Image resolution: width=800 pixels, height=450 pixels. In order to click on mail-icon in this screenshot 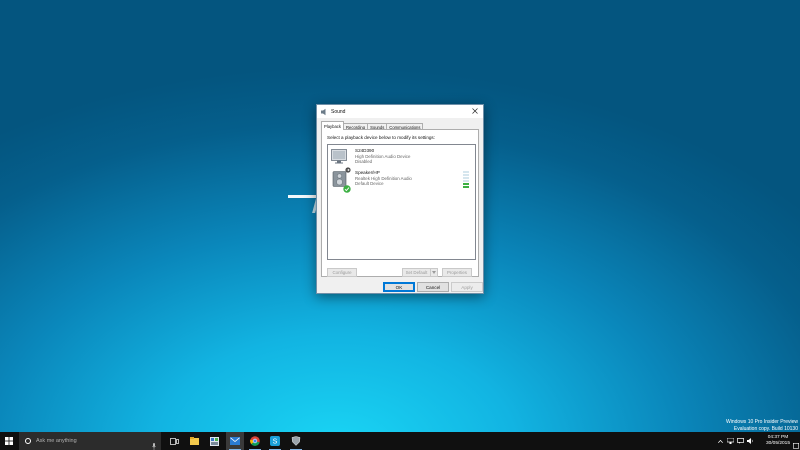, I will do `click(235, 441)`.